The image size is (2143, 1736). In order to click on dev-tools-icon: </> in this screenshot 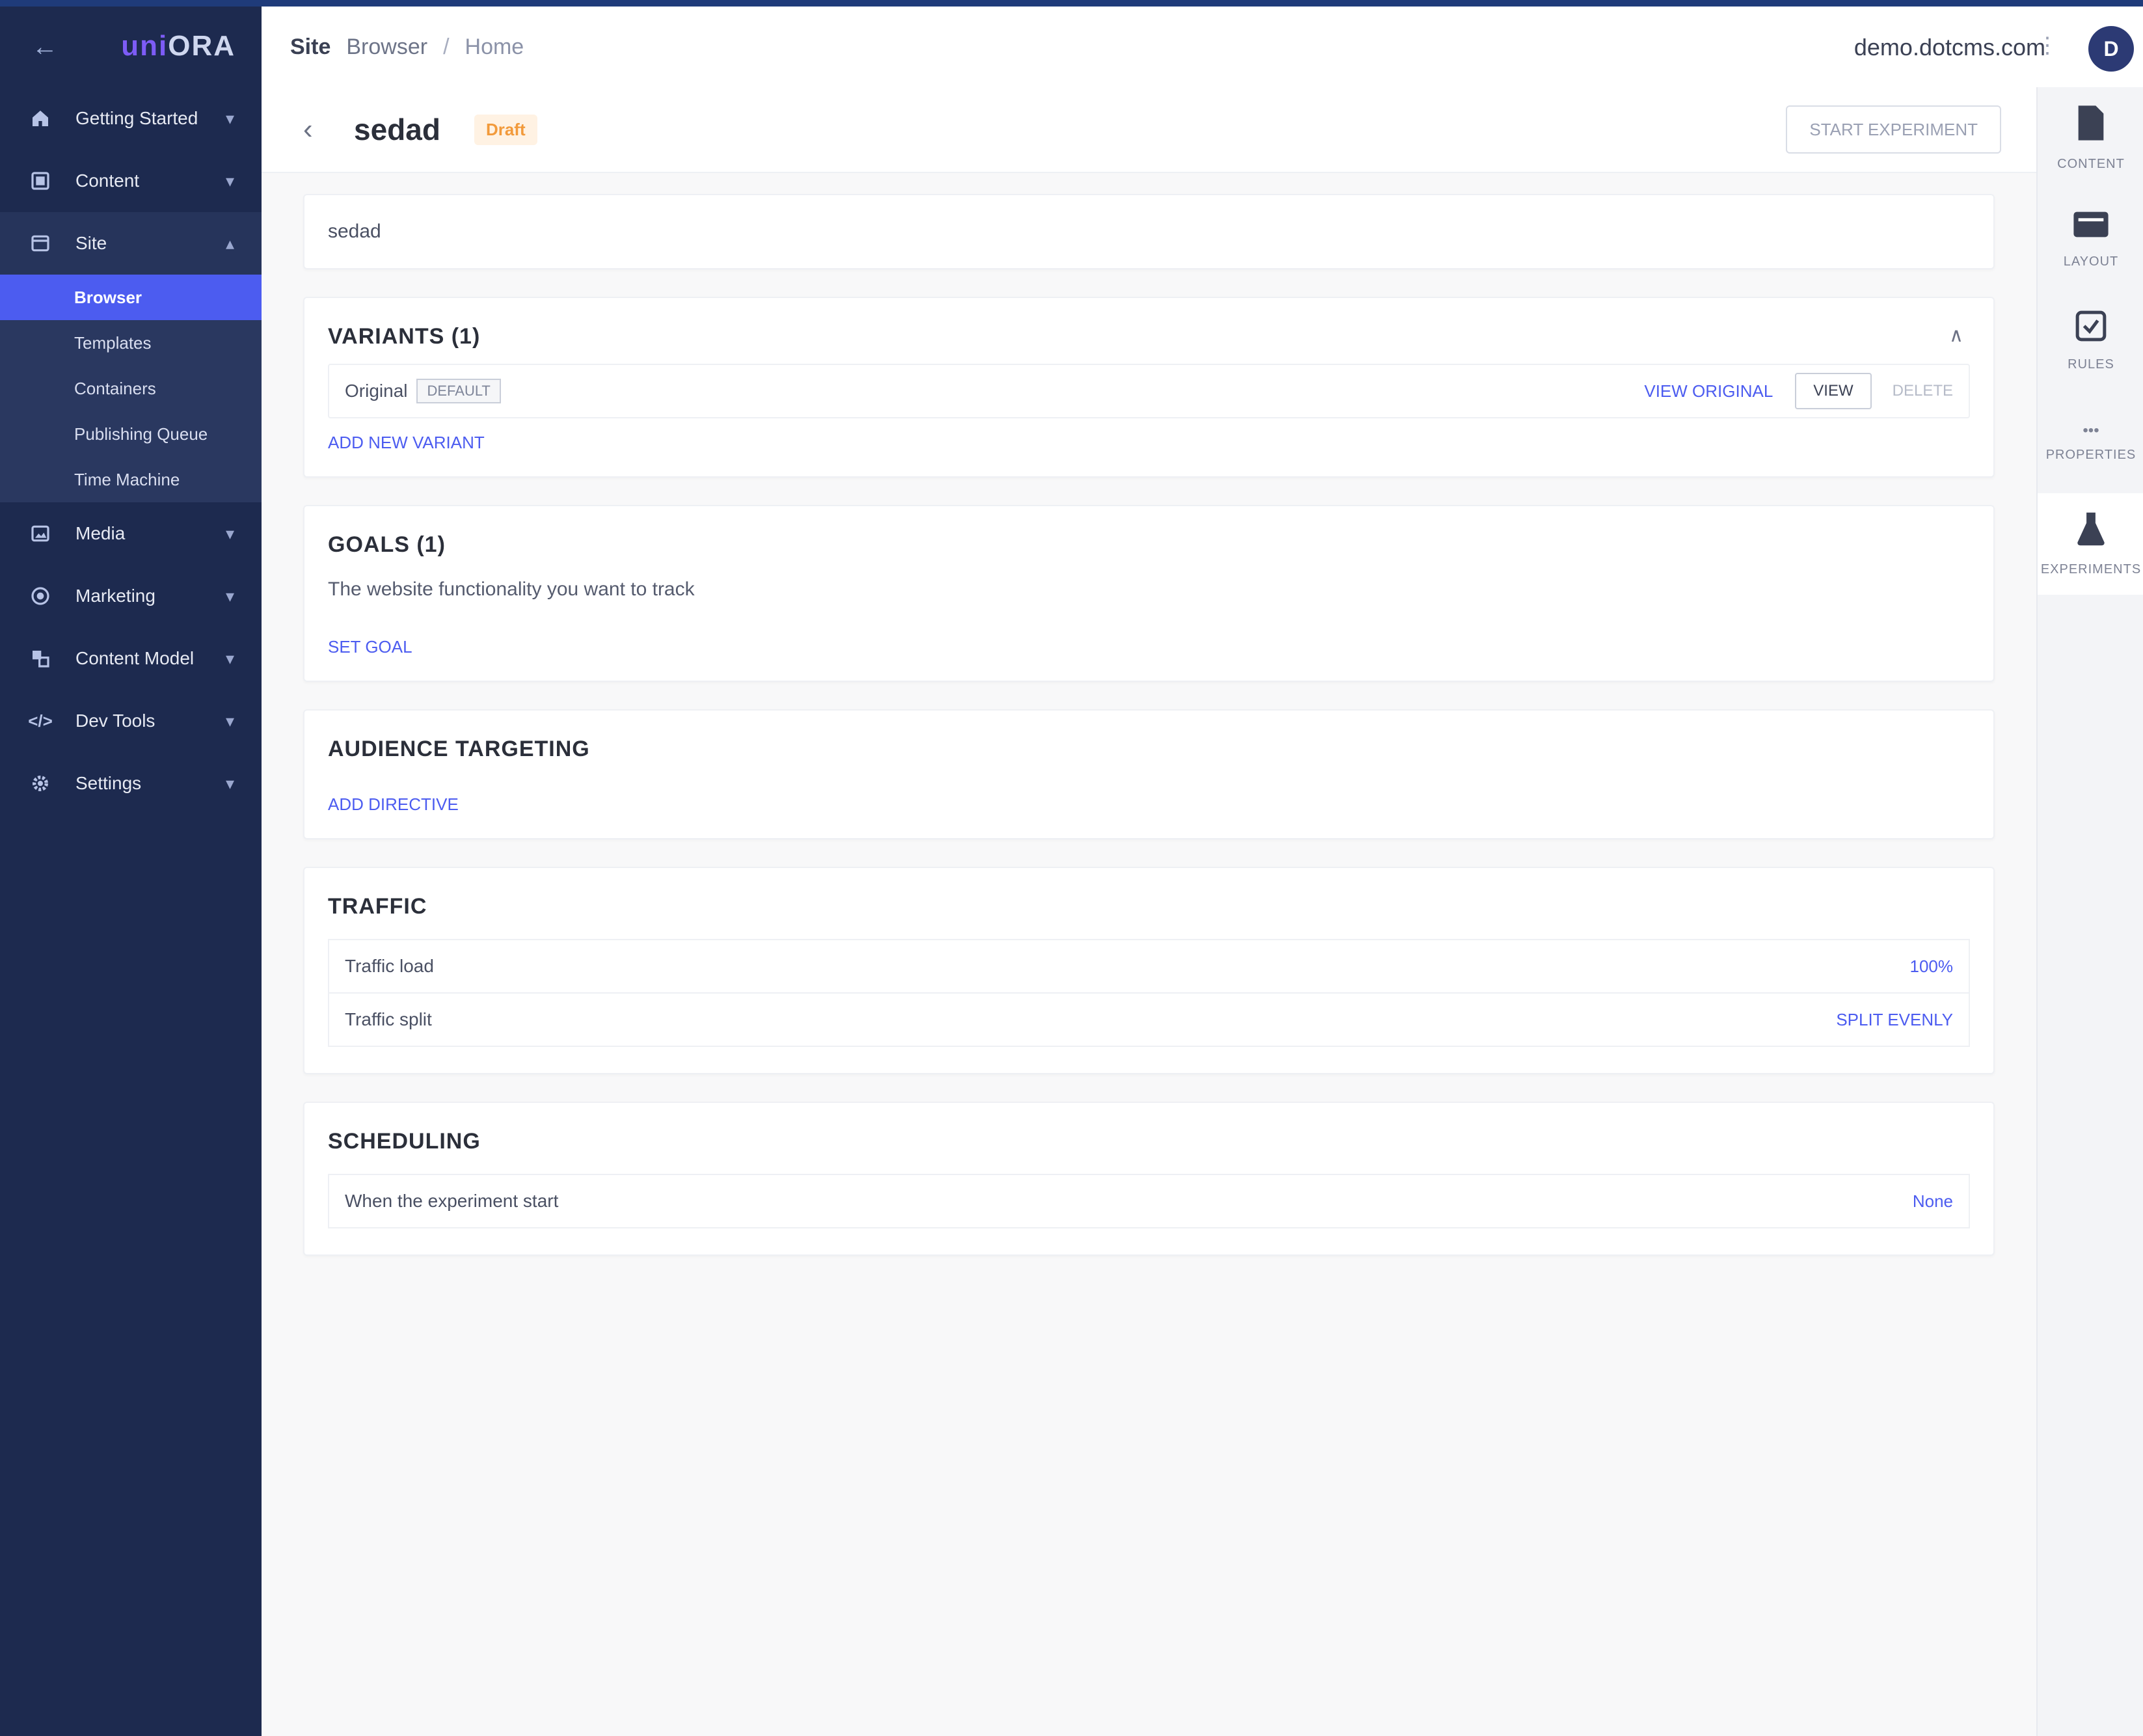, I will do `click(40, 721)`.